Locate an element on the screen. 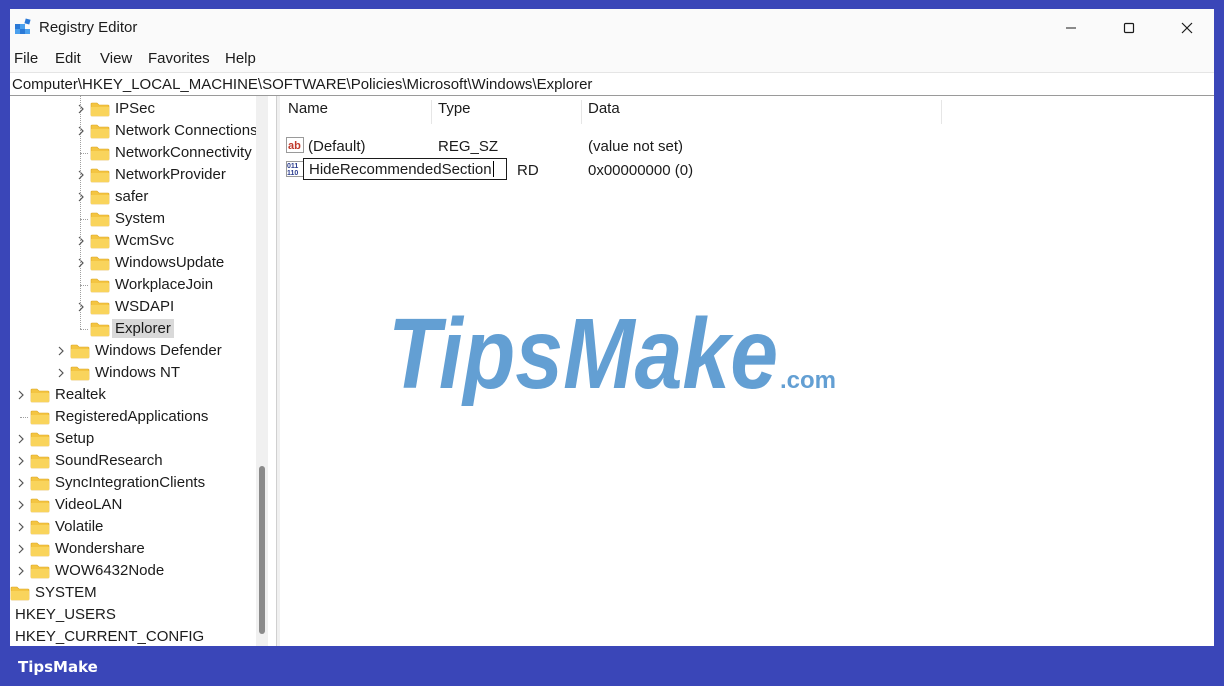 This screenshot has height=686, width=1224. close-icon is located at coordinates (1187, 27).